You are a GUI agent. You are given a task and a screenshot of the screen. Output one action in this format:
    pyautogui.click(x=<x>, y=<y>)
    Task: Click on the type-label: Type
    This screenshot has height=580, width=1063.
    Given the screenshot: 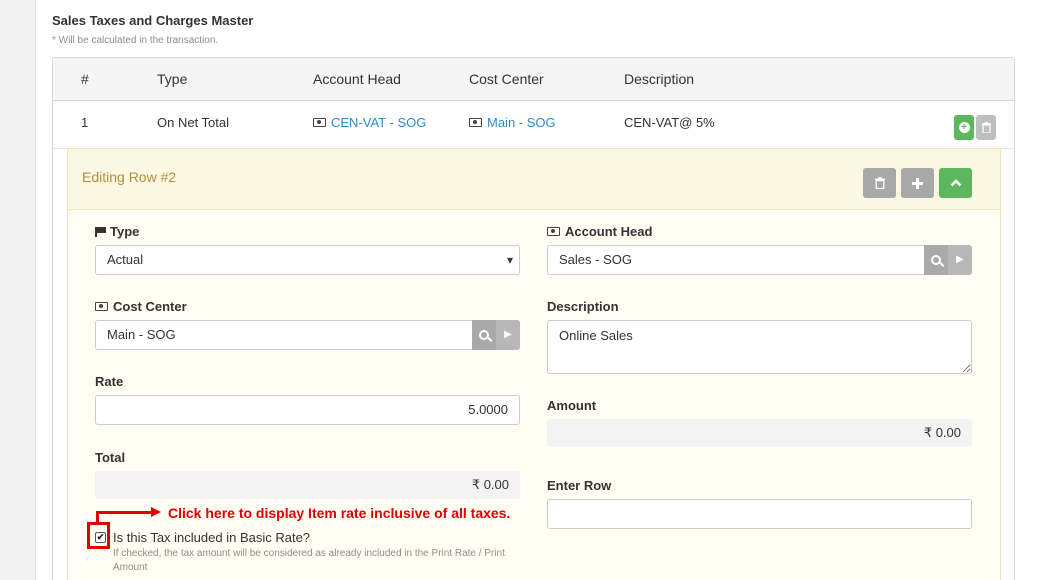 What is the action you would take?
    pyautogui.click(x=117, y=231)
    